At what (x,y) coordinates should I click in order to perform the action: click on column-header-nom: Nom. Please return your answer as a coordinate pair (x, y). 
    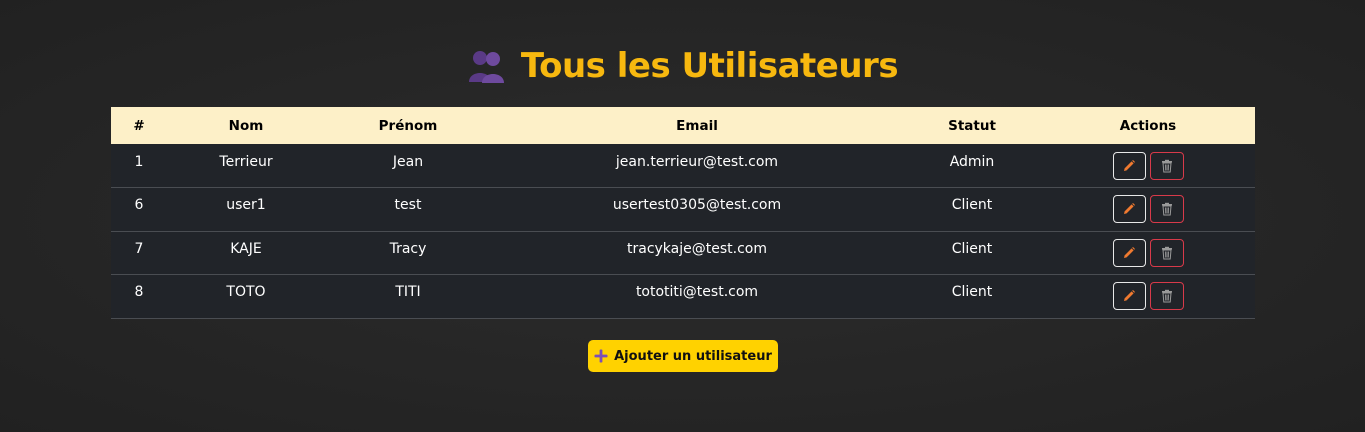
    Looking at the image, I should click on (246, 125).